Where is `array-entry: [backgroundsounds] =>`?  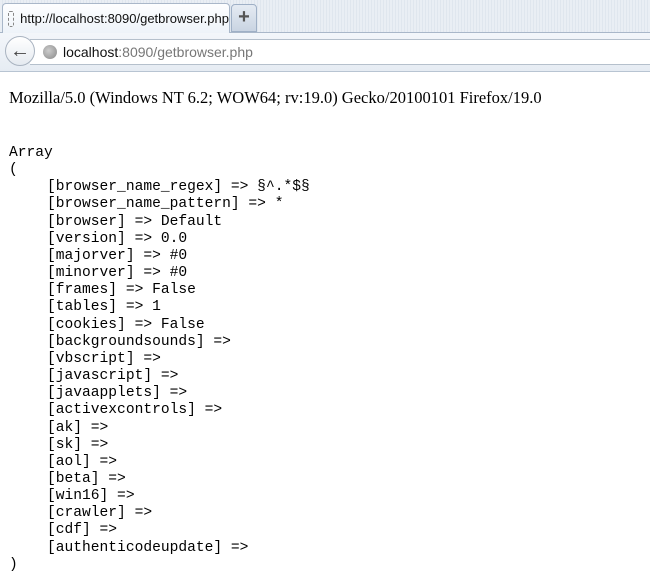 array-entry: [backgroundsounds] => is located at coordinates (139, 341).